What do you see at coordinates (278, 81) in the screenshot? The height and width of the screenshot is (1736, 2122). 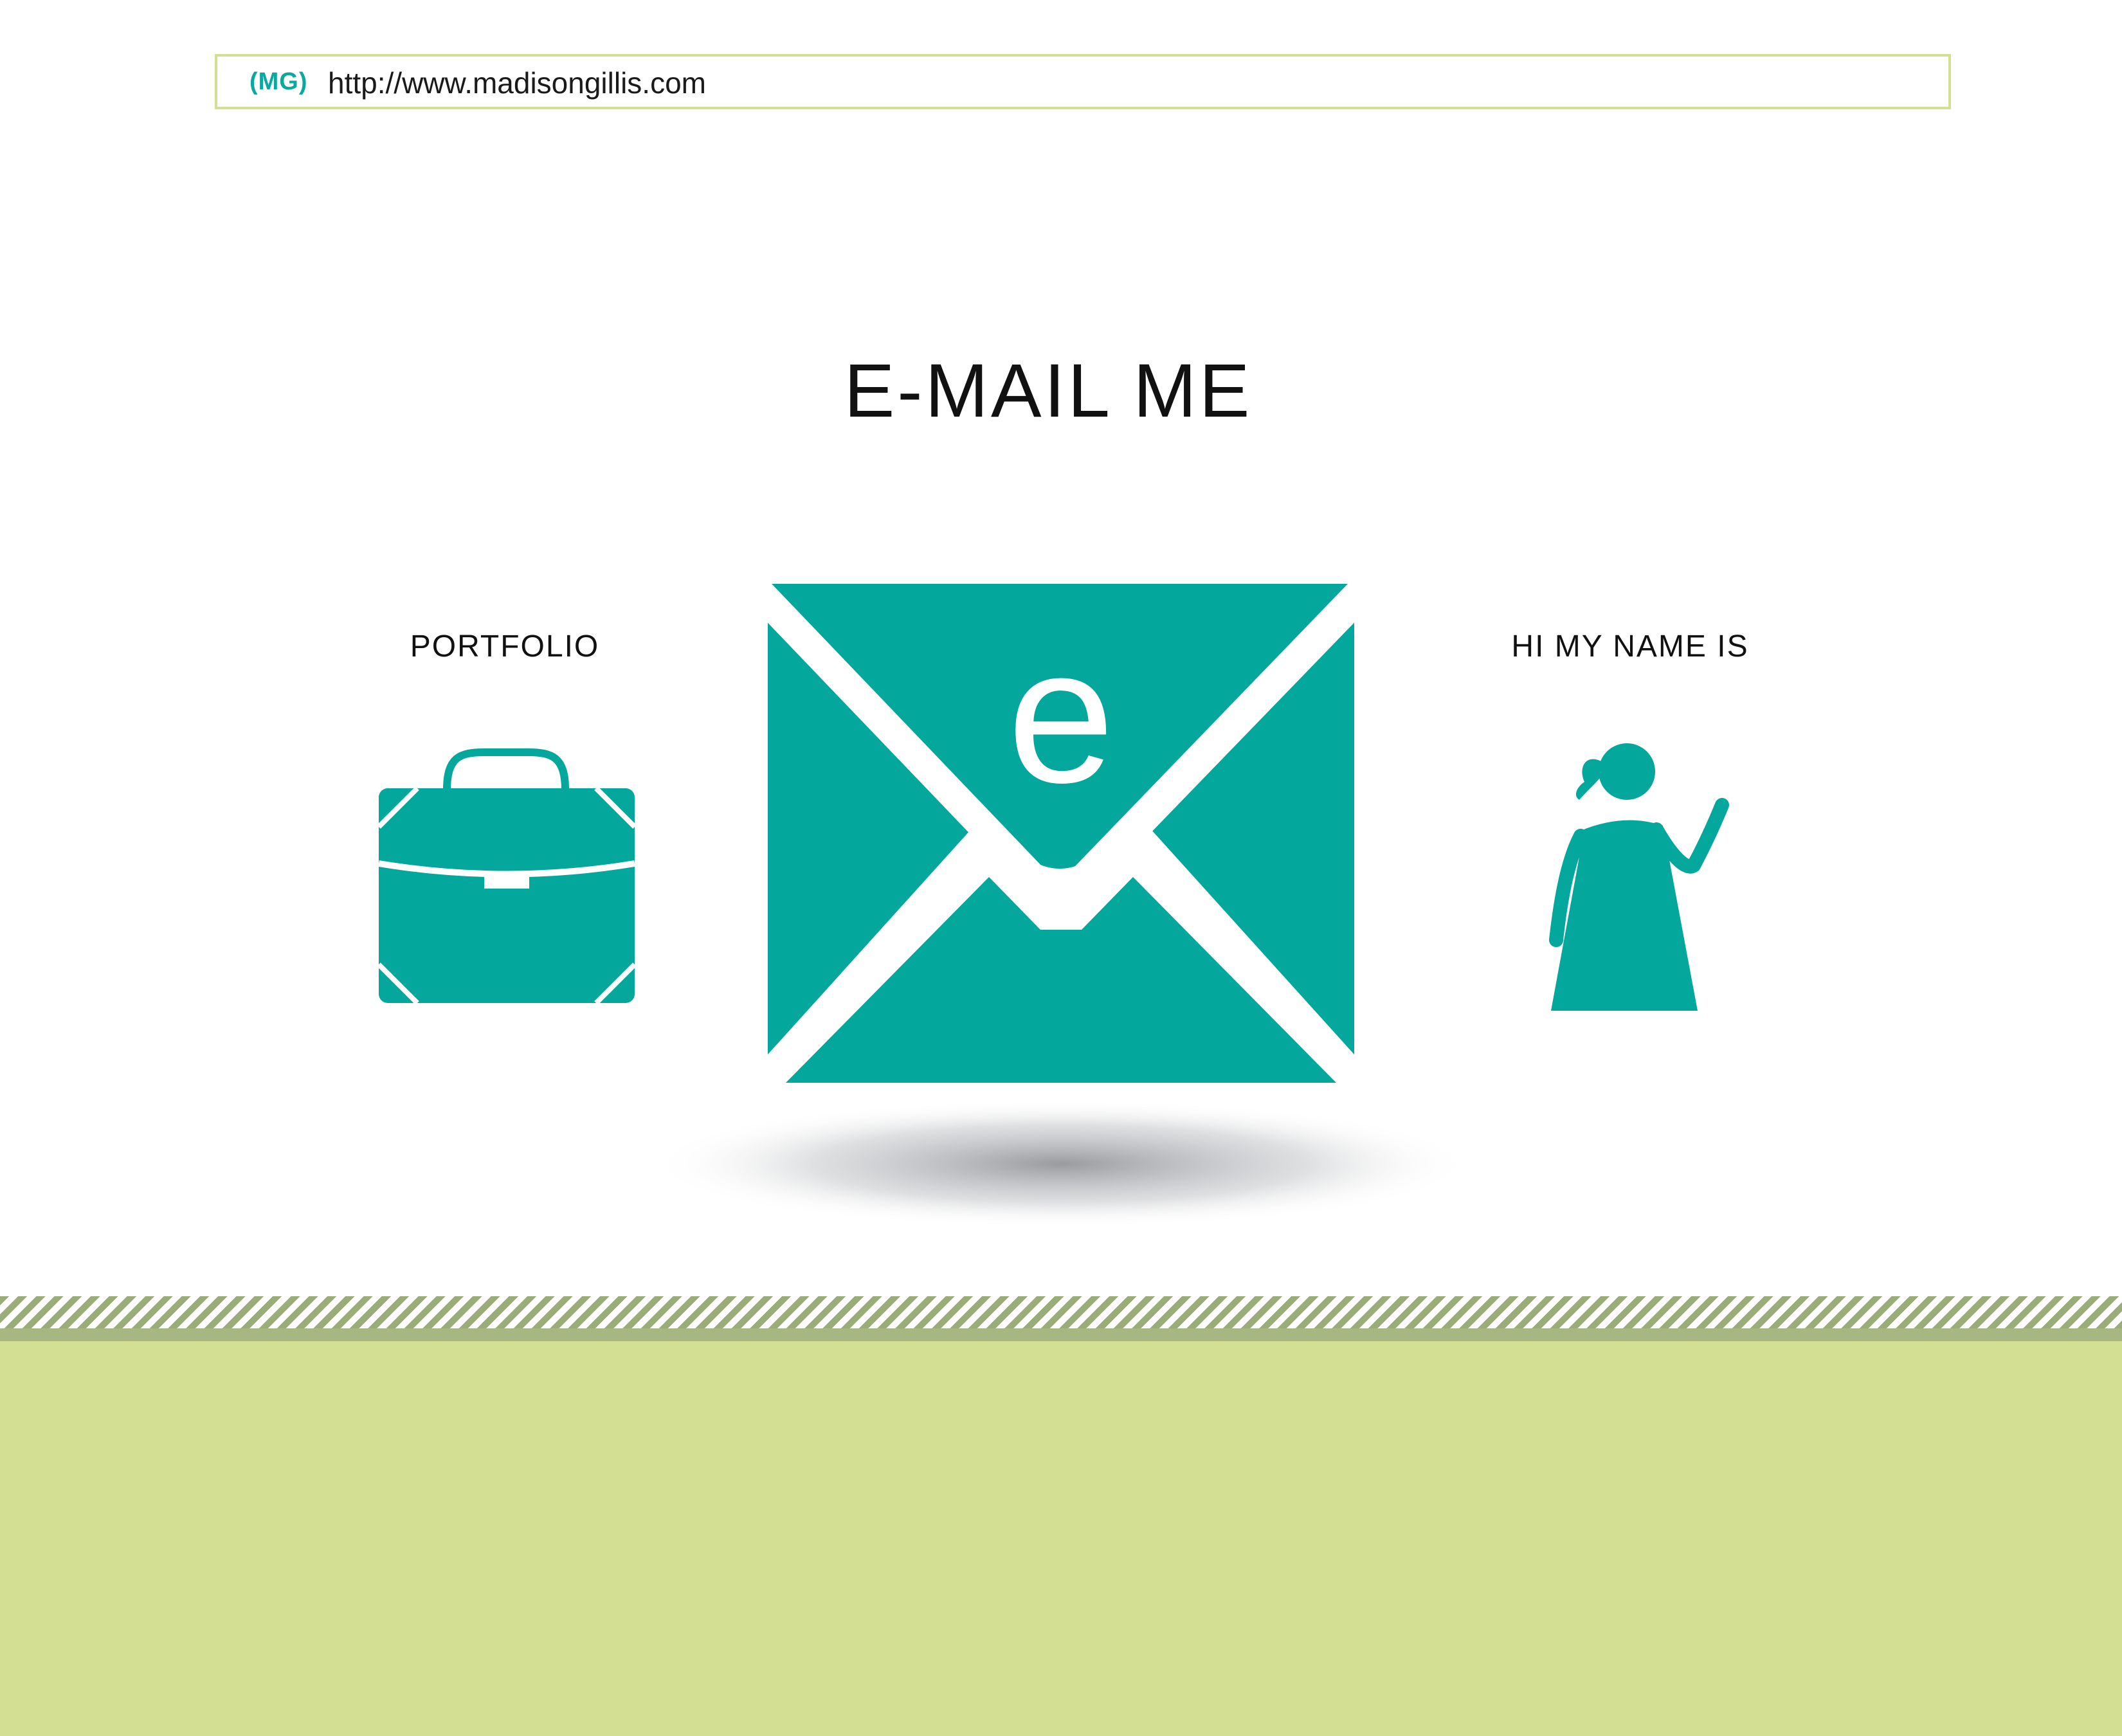 I see `site-badge: (MG)` at bounding box center [278, 81].